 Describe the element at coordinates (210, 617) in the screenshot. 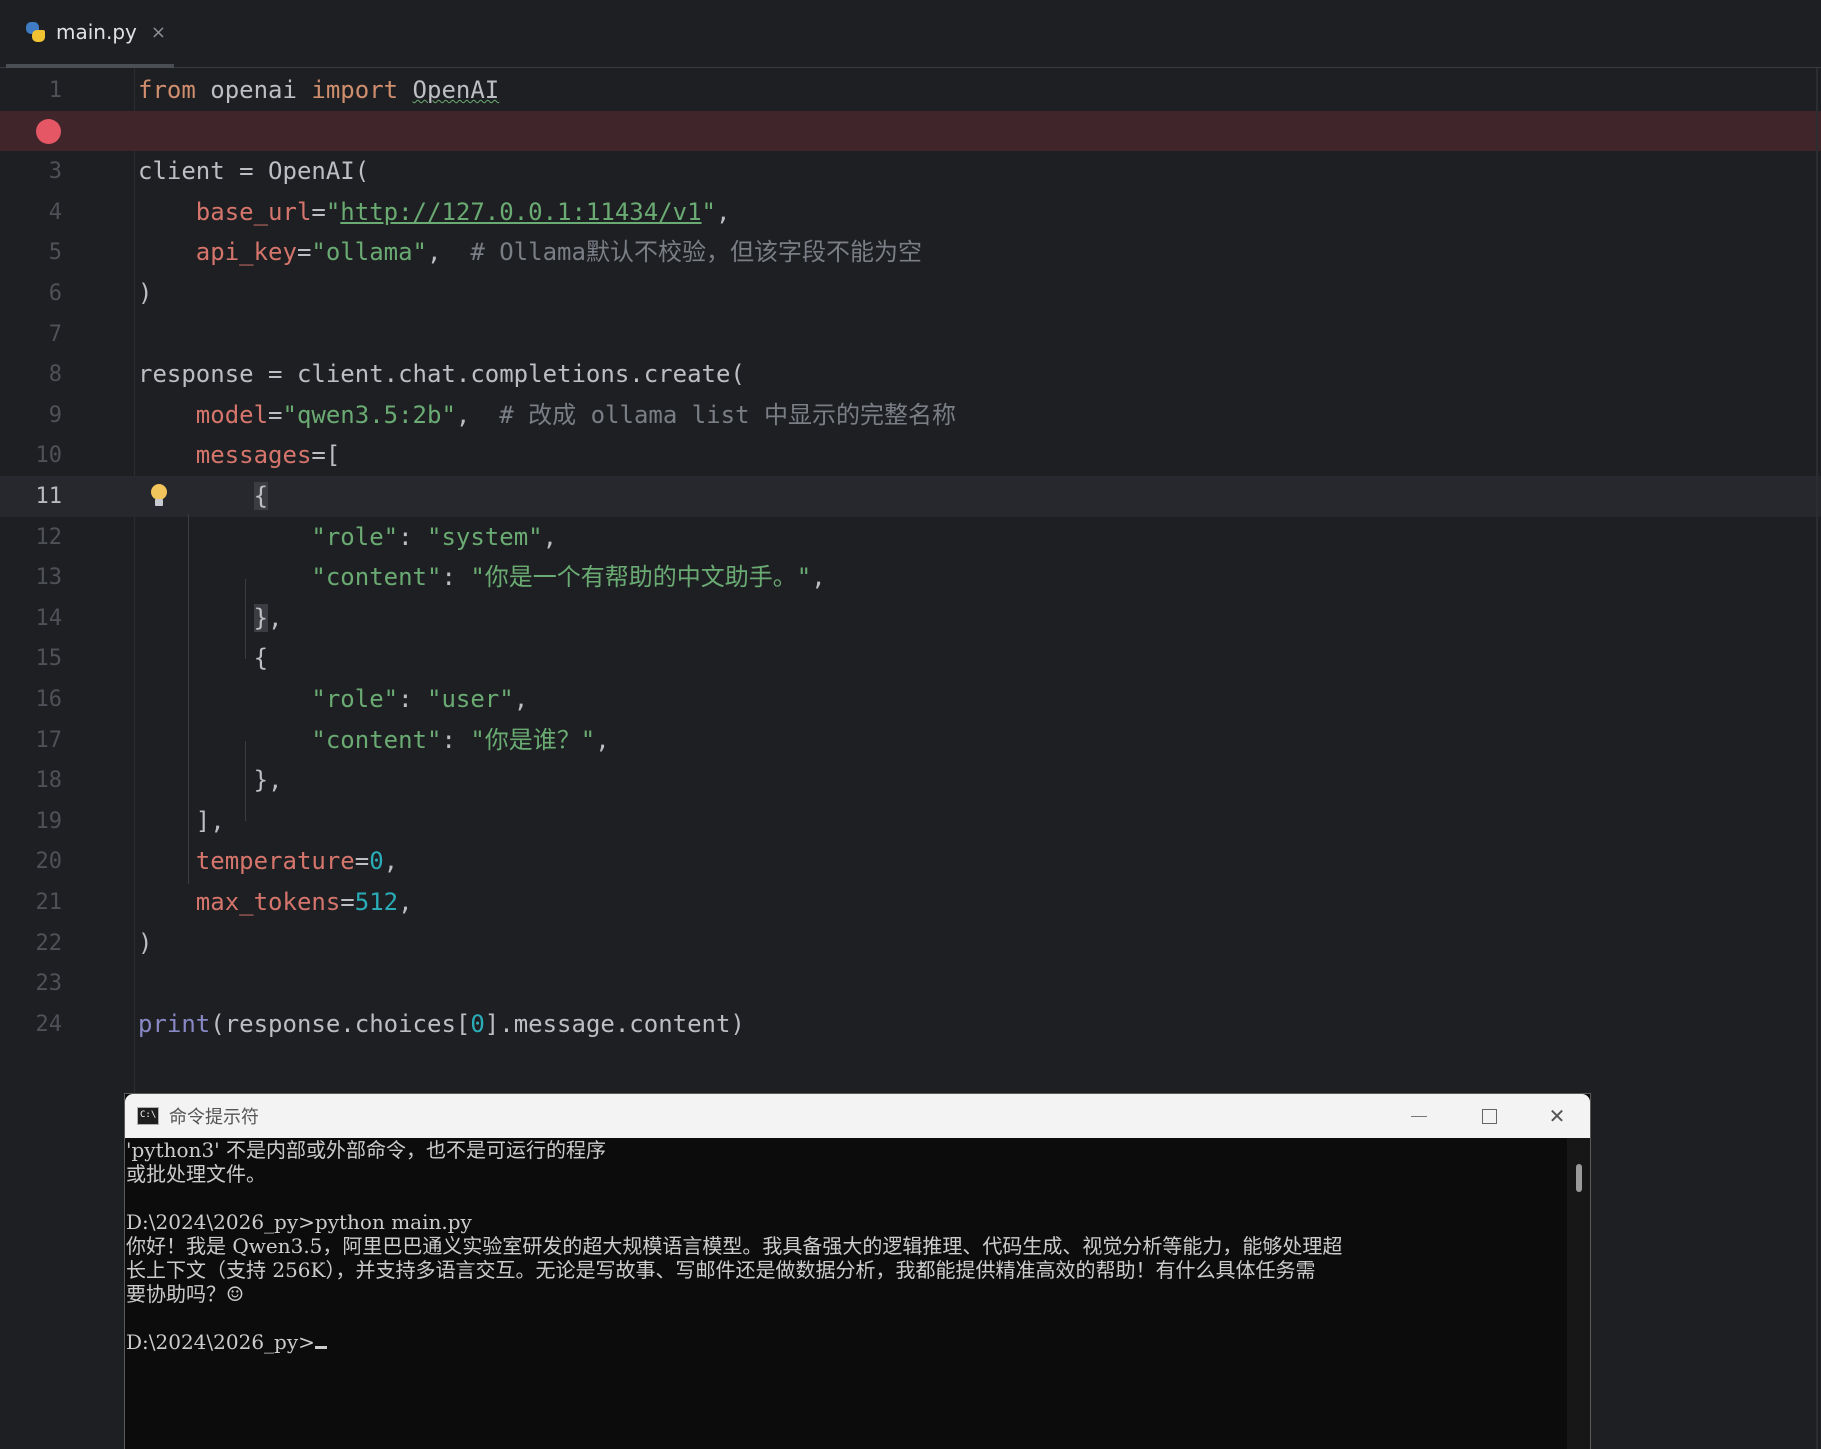

I see `code-text: },` at that location.